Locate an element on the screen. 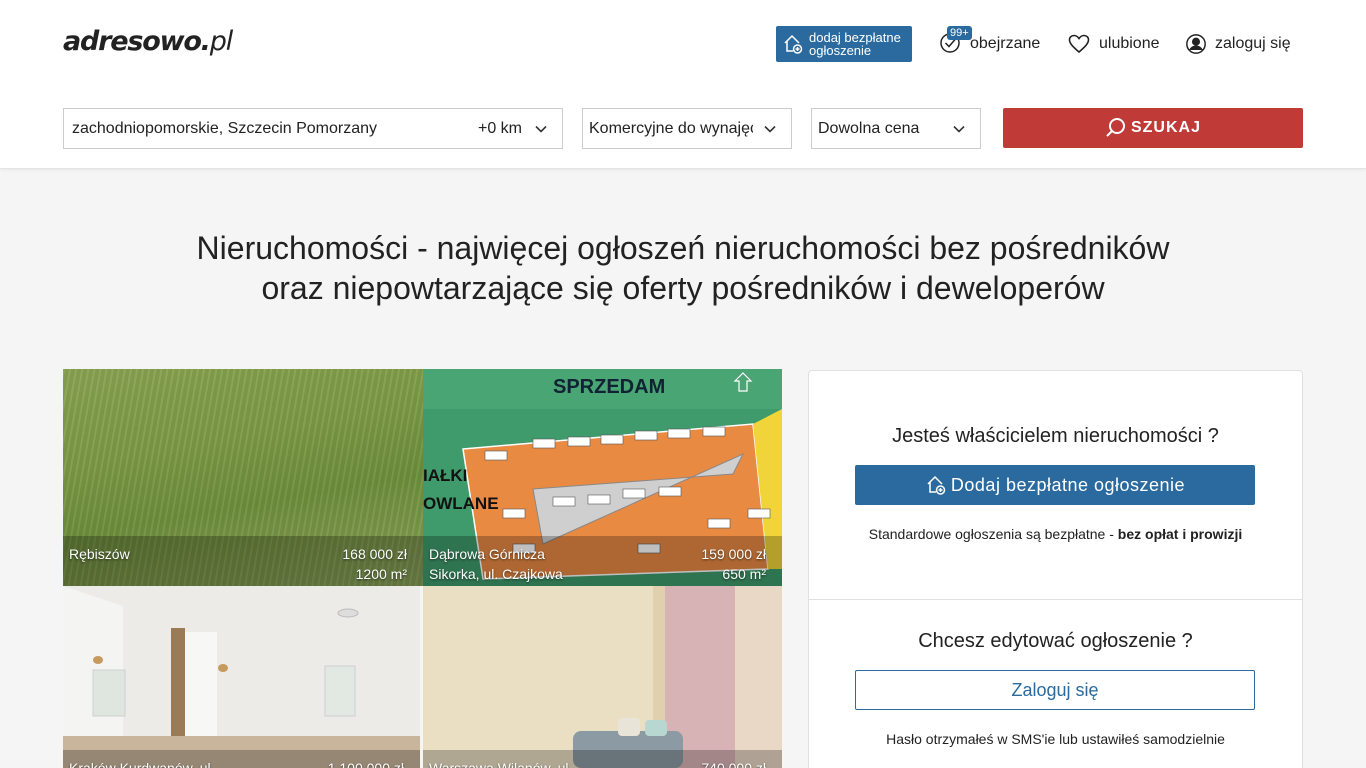 The image size is (1366, 768). user-circle-icon is located at coordinates (1196, 44).